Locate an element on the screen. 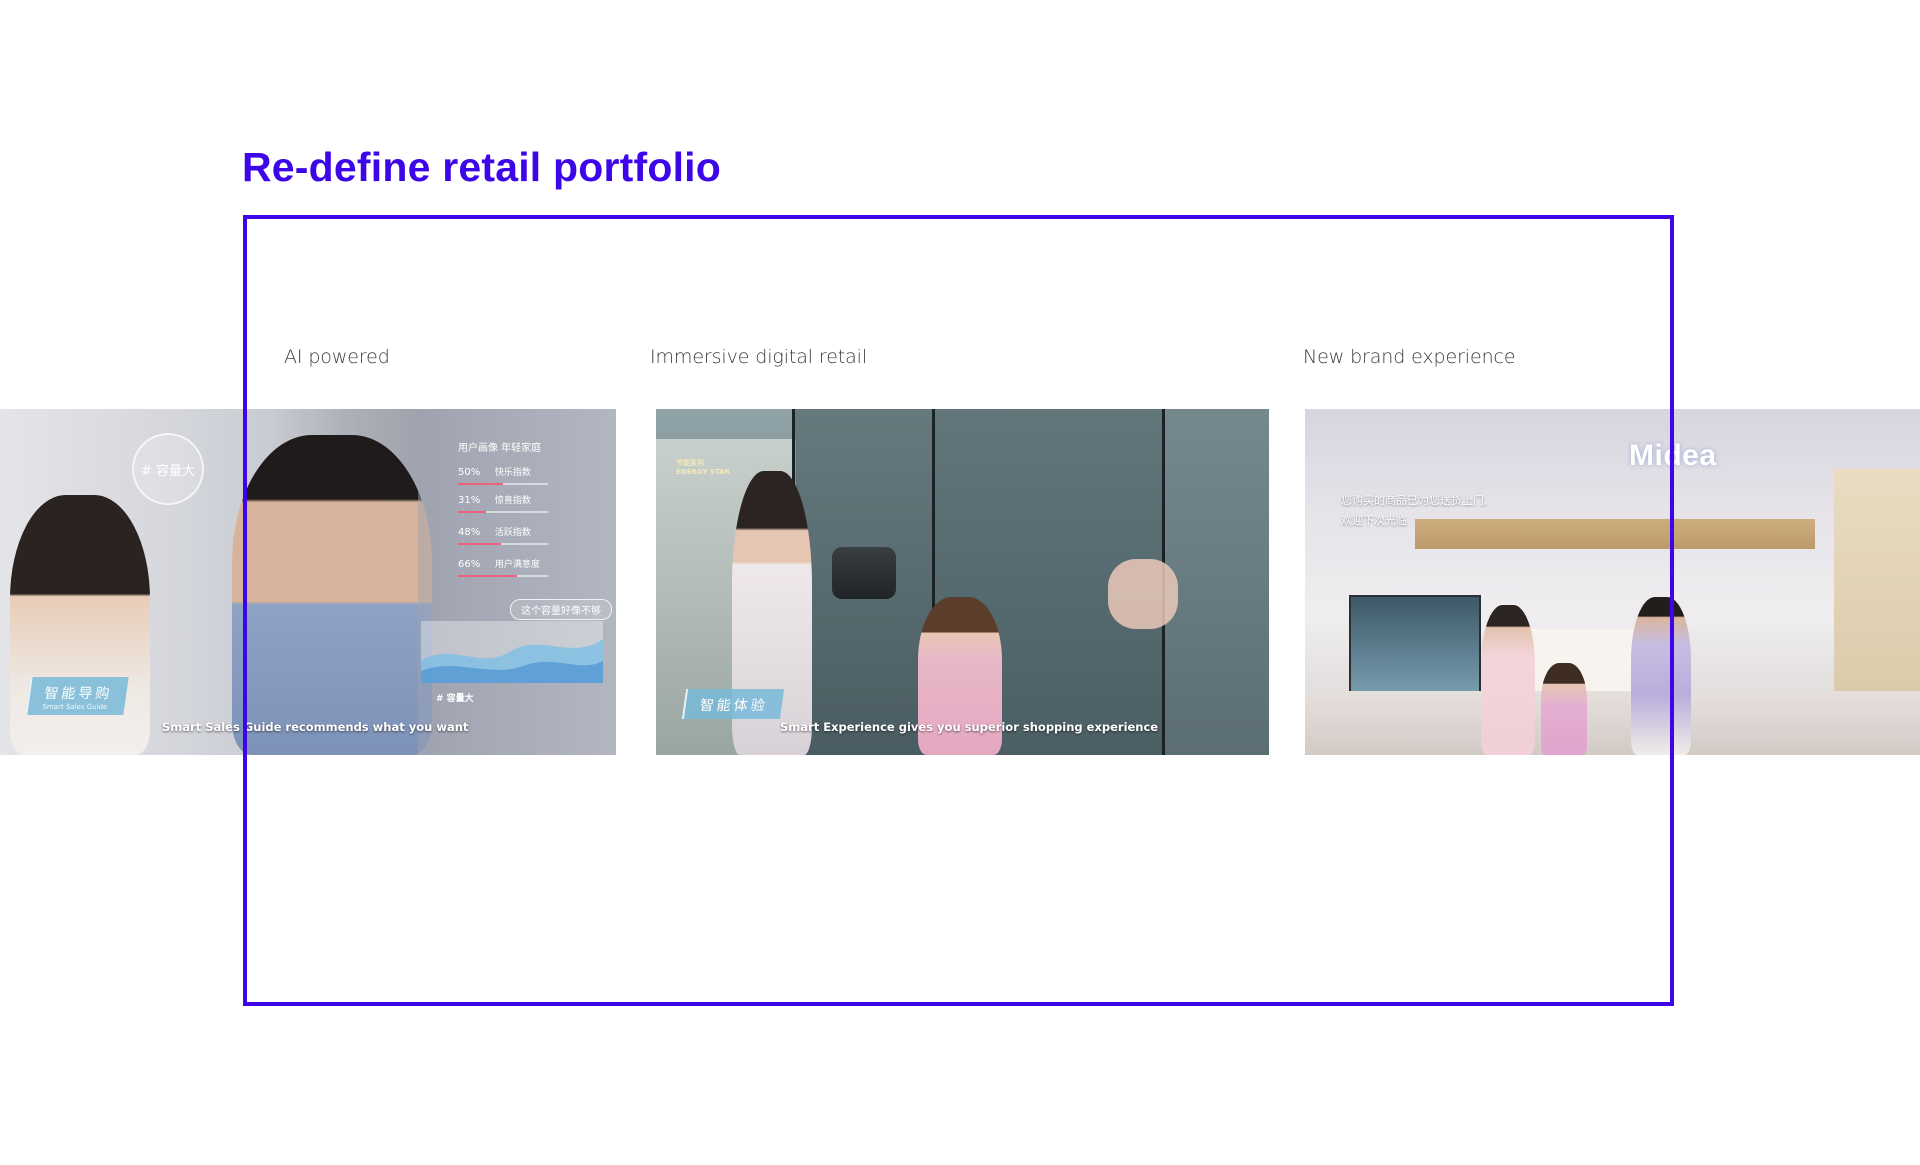  notice-line-1: 您购买的商品已为您送货上门, is located at coordinates (1414, 500).